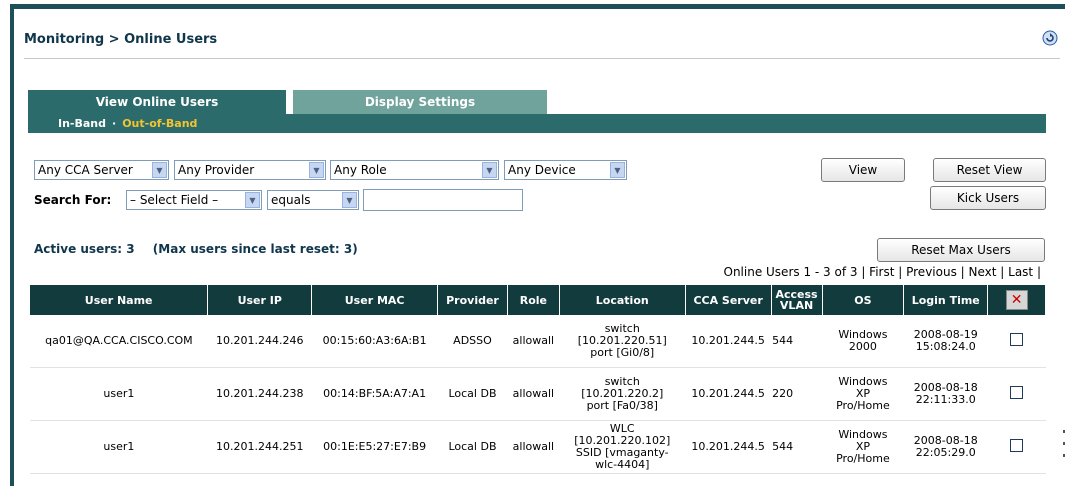  I want to click on last-page-link: Last, so click(1020, 272).